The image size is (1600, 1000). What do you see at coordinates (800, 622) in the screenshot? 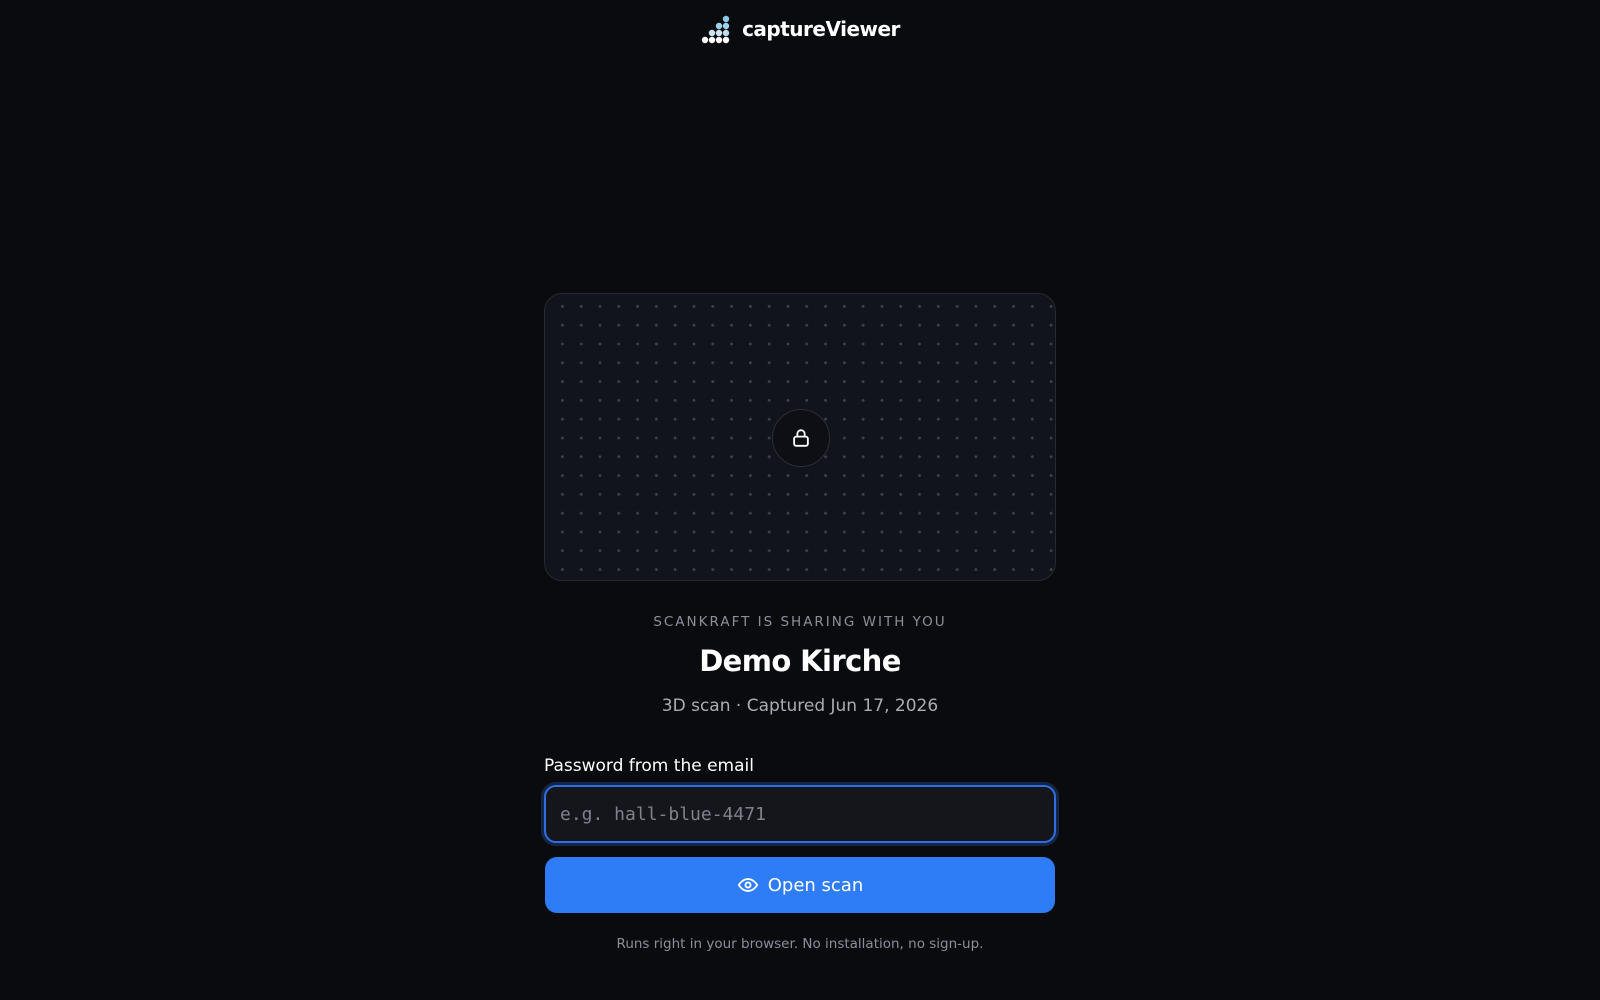
I see `share-eyebrow: SCANKRAFT IS SHARING WITH YOU` at bounding box center [800, 622].